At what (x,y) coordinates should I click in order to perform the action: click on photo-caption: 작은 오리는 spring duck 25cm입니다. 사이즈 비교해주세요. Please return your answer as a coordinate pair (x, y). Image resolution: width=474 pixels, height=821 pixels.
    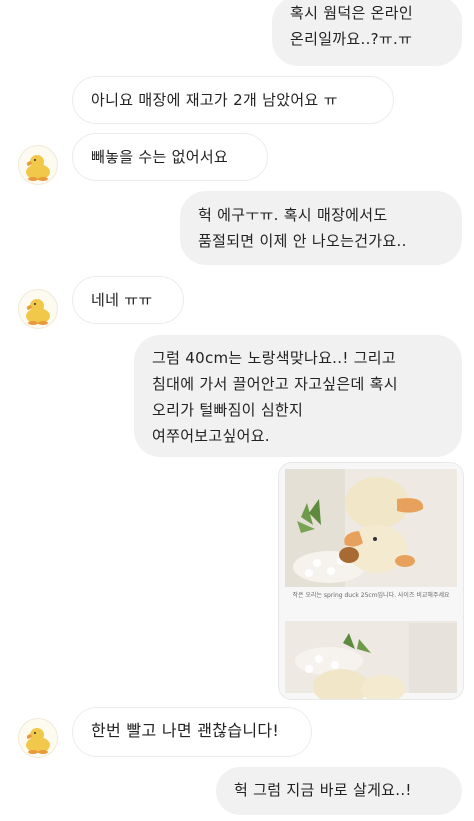
    Looking at the image, I should click on (371, 595).